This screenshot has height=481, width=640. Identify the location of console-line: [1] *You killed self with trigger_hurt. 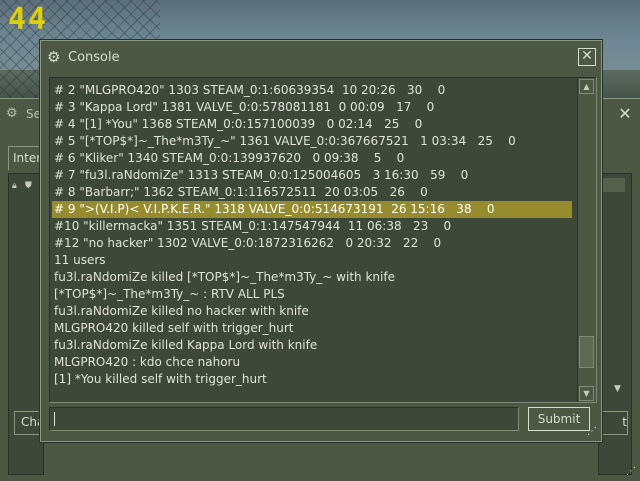
(160, 379).